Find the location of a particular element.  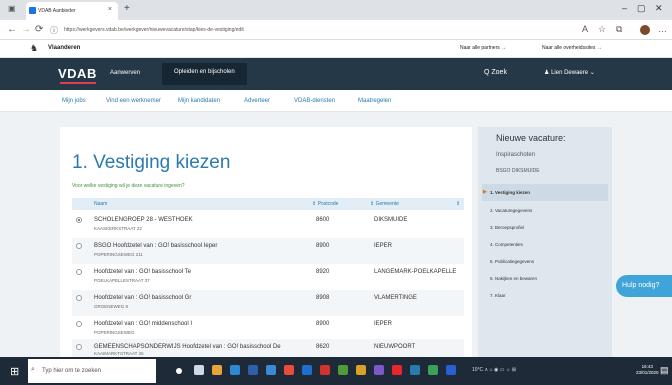

subnav-mijn-kandidaten: Mijn kandidaten is located at coordinates (199, 101).